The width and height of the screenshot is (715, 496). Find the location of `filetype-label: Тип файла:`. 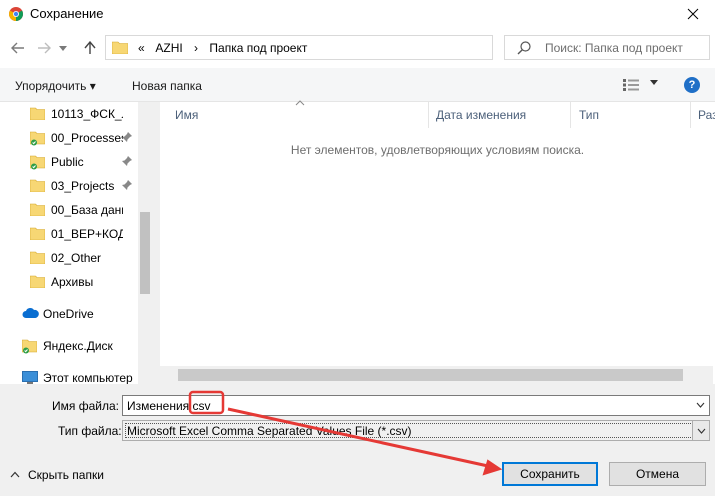

filetype-label: Тип файла: is located at coordinates (90, 431).